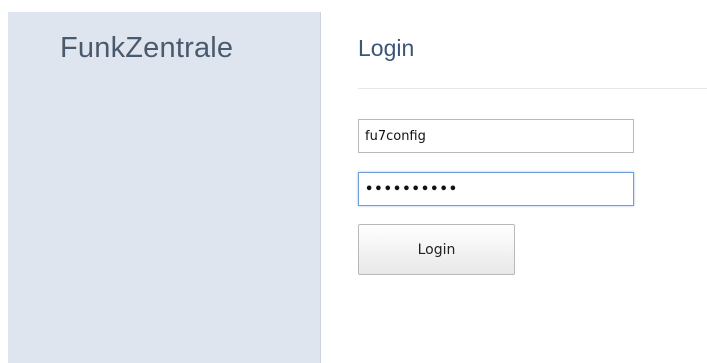 This screenshot has width=707, height=363. I want to click on page-title: Login, so click(386, 48).